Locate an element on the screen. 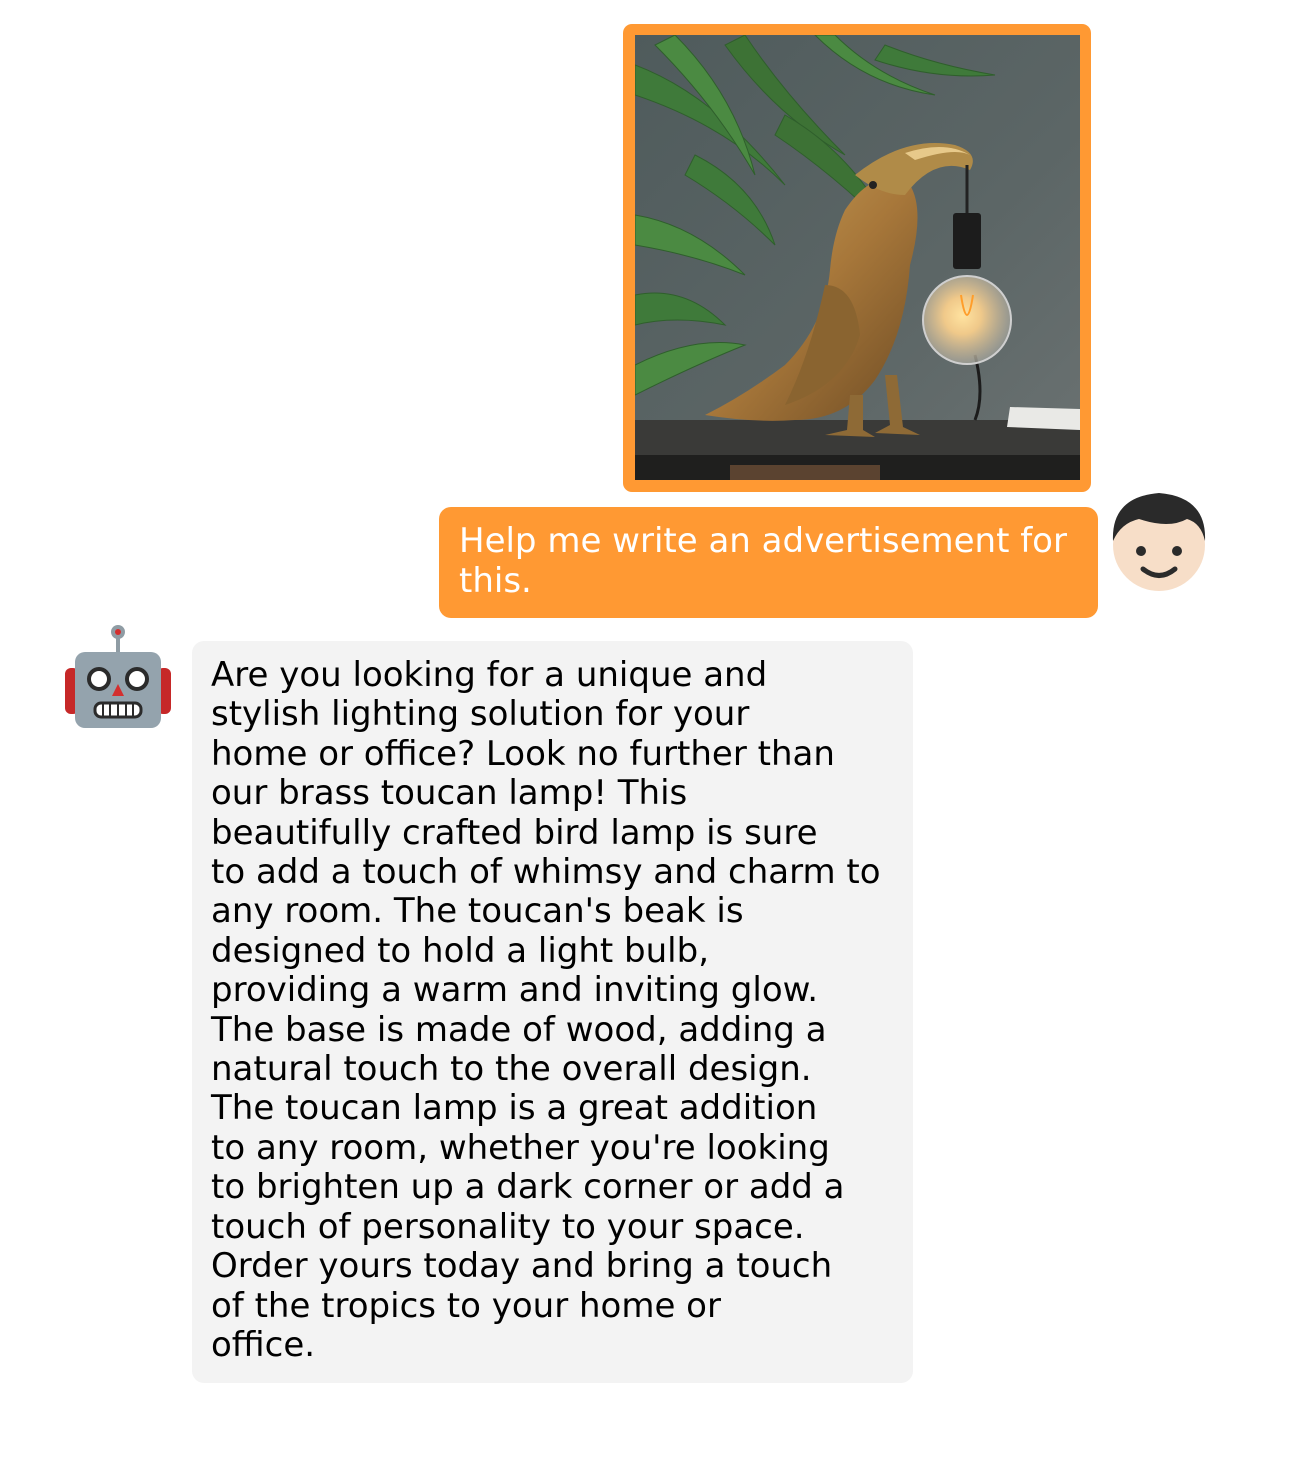 This screenshot has height=1484, width=1289. toucan-lamp-photo is located at coordinates (857, 257).